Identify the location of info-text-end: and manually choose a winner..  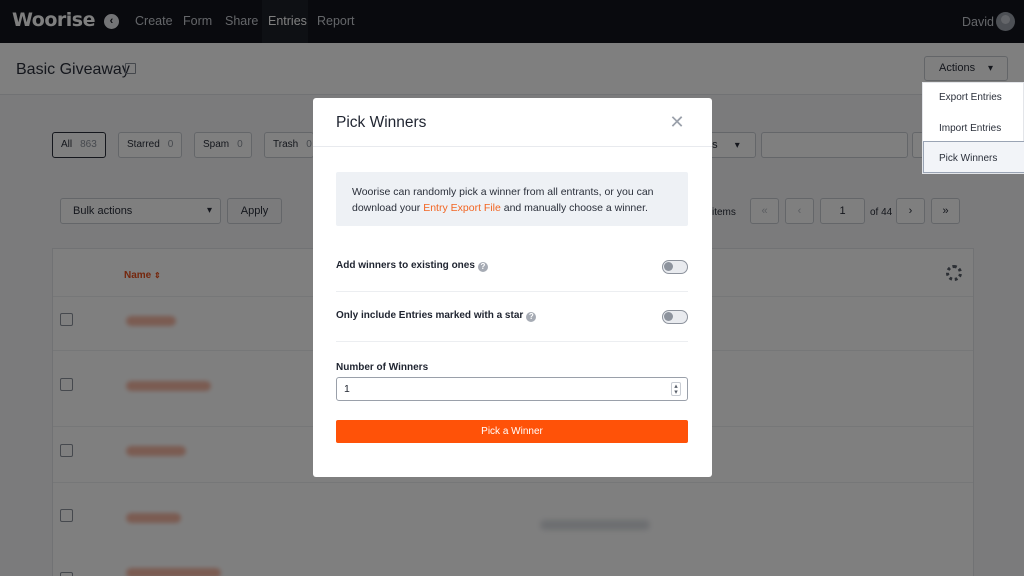
(574, 208).